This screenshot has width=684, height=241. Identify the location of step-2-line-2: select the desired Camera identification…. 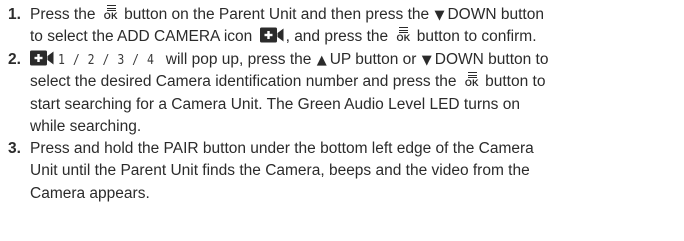
(287, 82).